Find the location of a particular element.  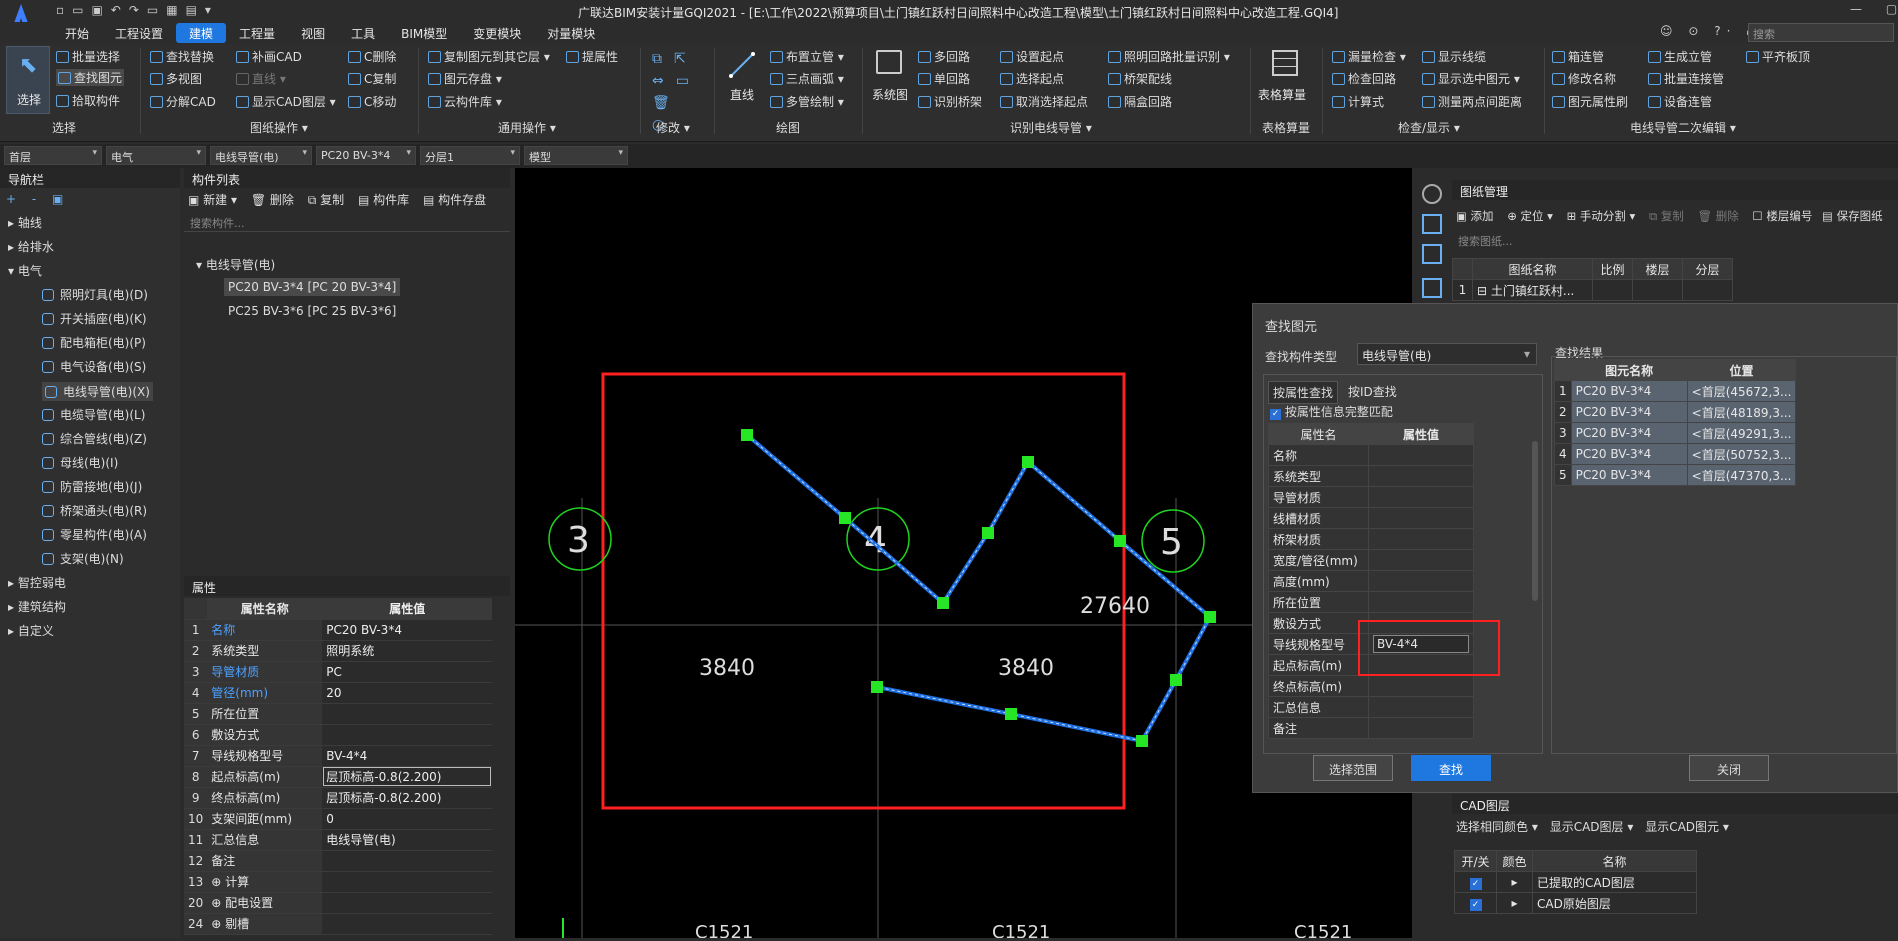

find-prop-row: 高度(mm) is located at coordinates (1371, 581).